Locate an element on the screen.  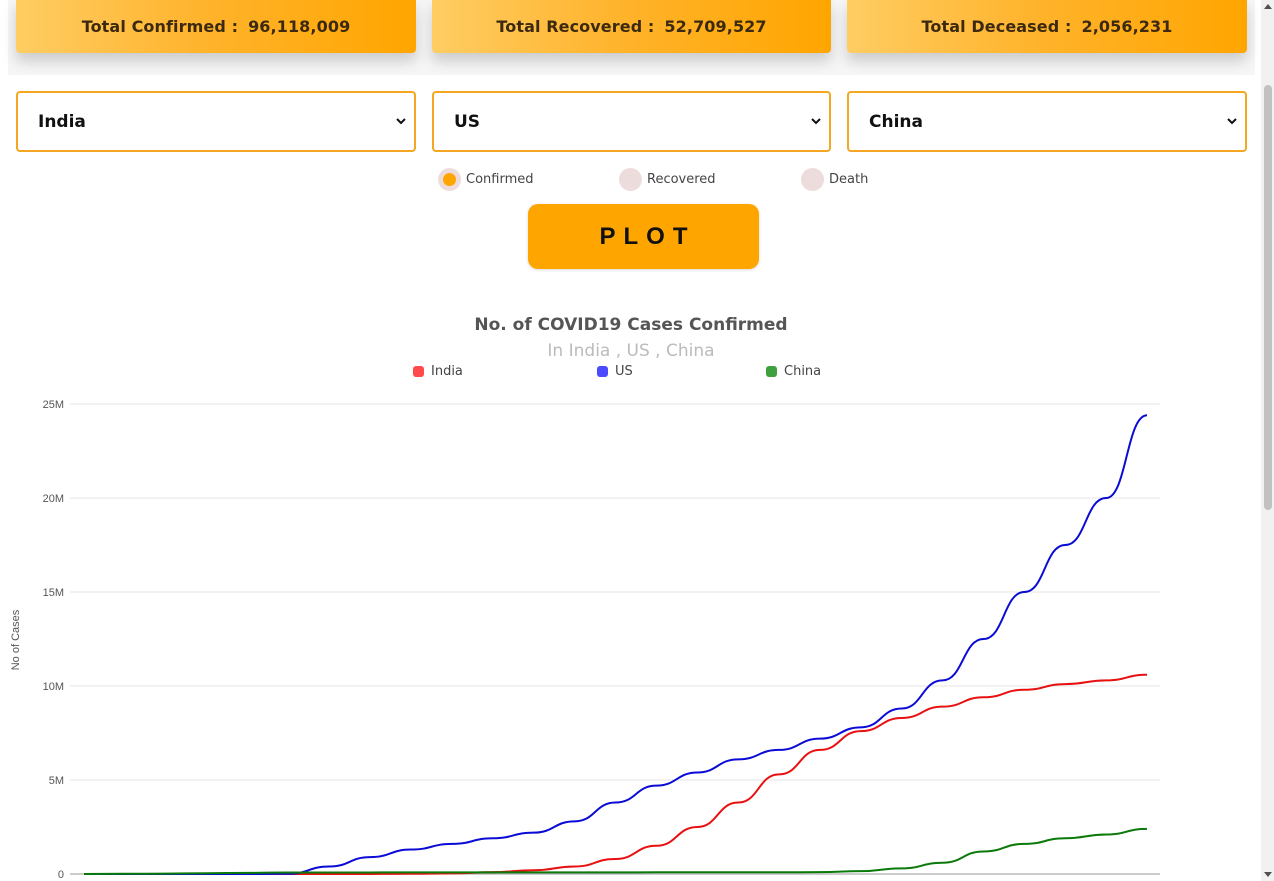
legend-item-china: China is located at coordinates (793, 371).